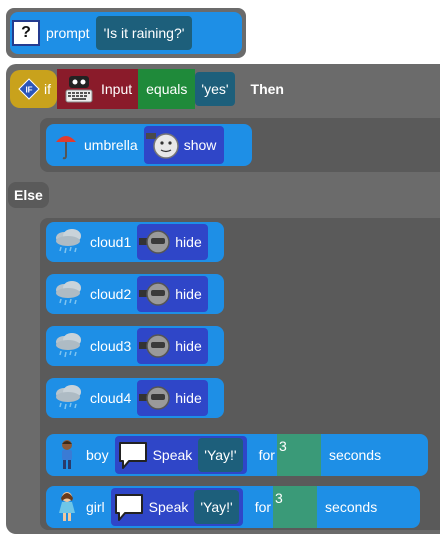  What do you see at coordinates (67, 455) in the screenshot?
I see `boy-sprite-icon` at bounding box center [67, 455].